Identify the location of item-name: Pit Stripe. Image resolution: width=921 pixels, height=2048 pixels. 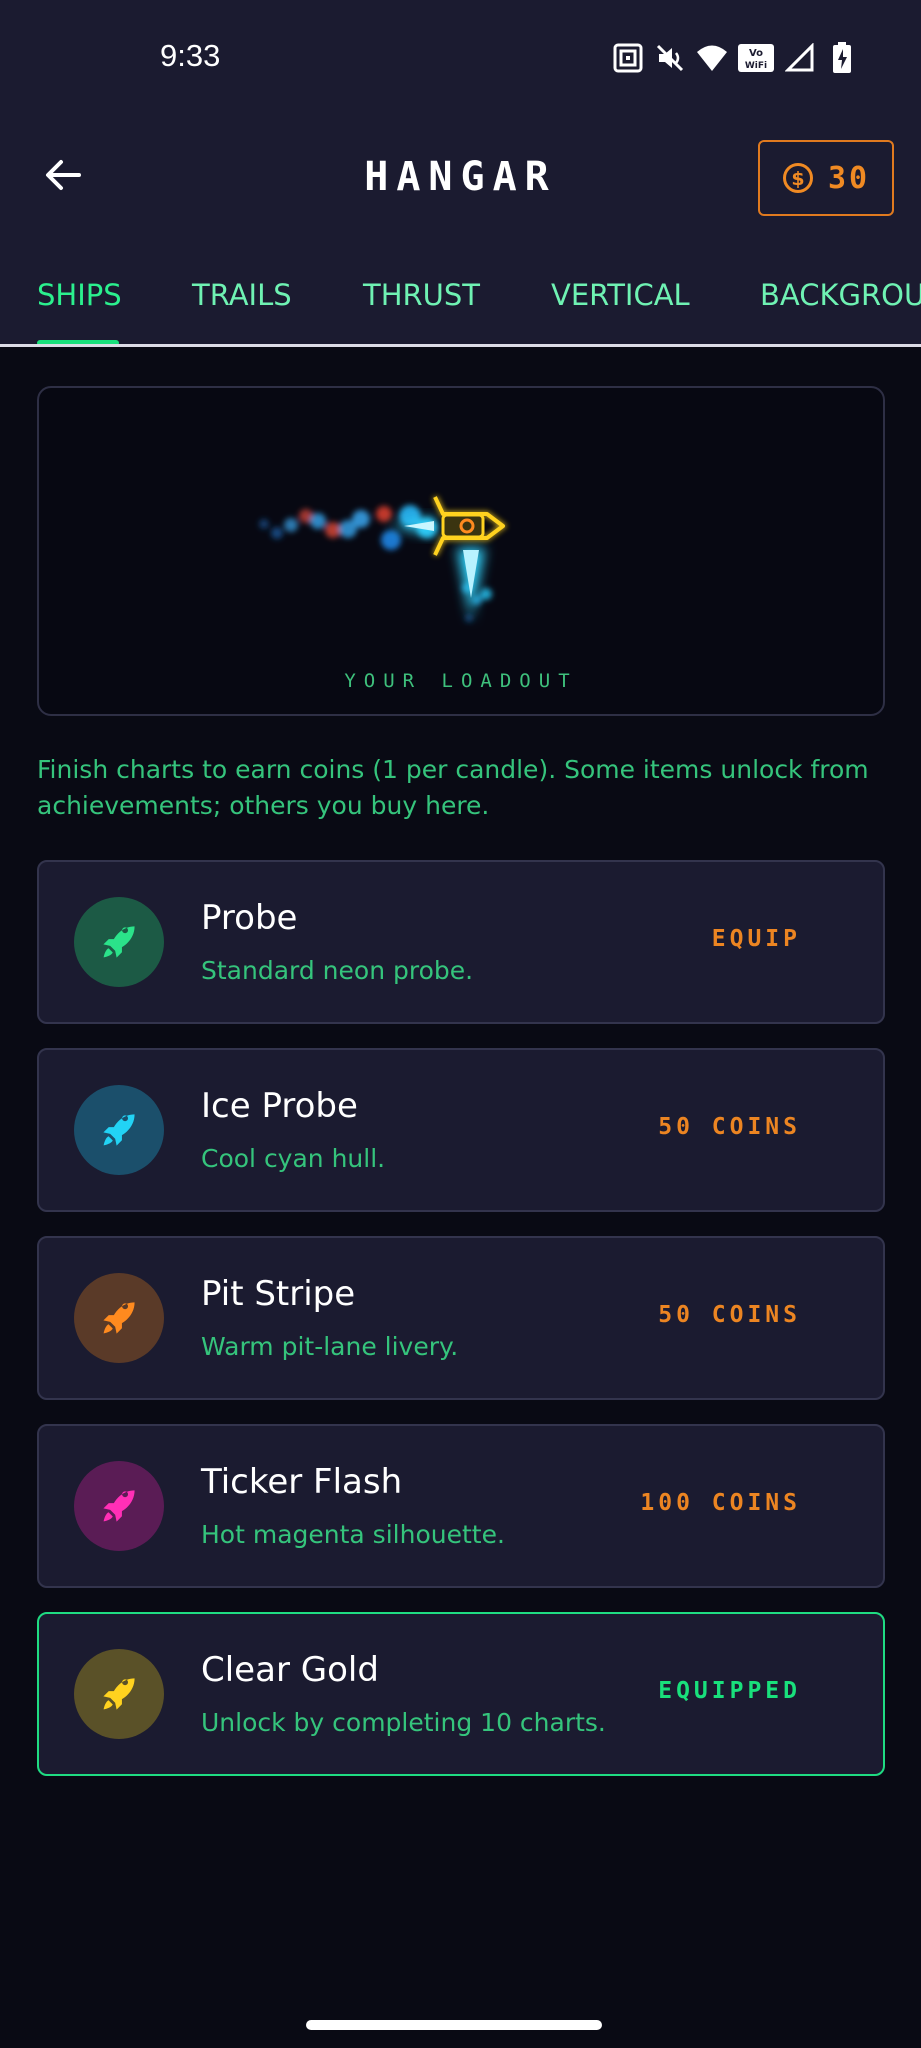
(278, 1294).